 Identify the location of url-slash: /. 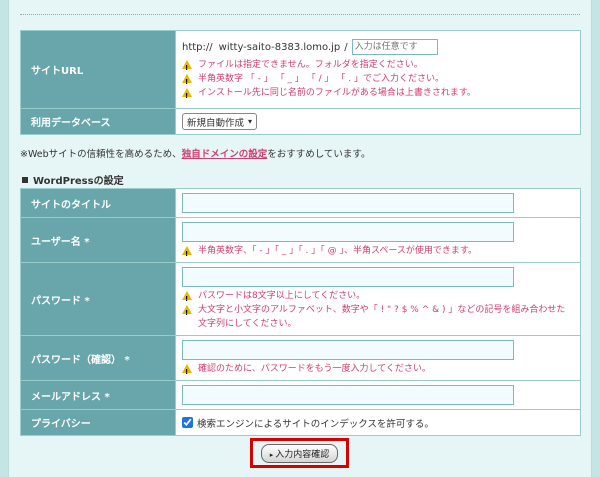
(346, 47).